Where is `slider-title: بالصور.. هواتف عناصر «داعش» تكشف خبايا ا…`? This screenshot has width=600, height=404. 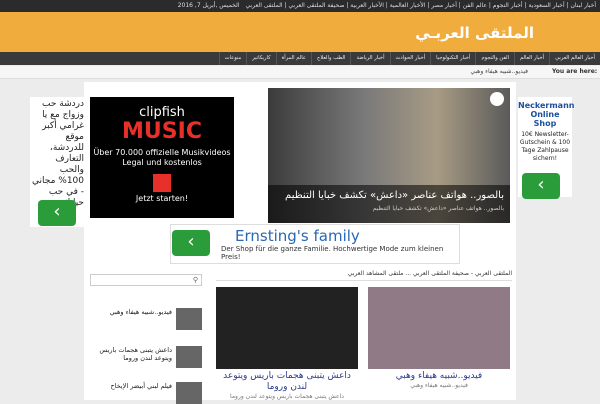 slider-title: بالصور.. هواتف عناصر «داعش» تكشف خبايا ا… is located at coordinates (389, 194).